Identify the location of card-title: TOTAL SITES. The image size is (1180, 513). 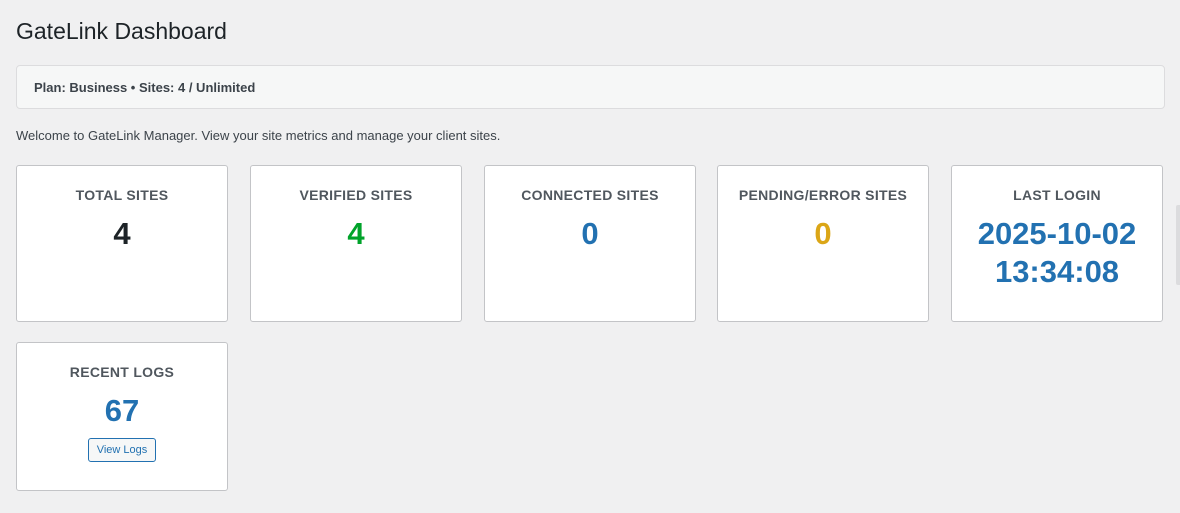
(122, 195).